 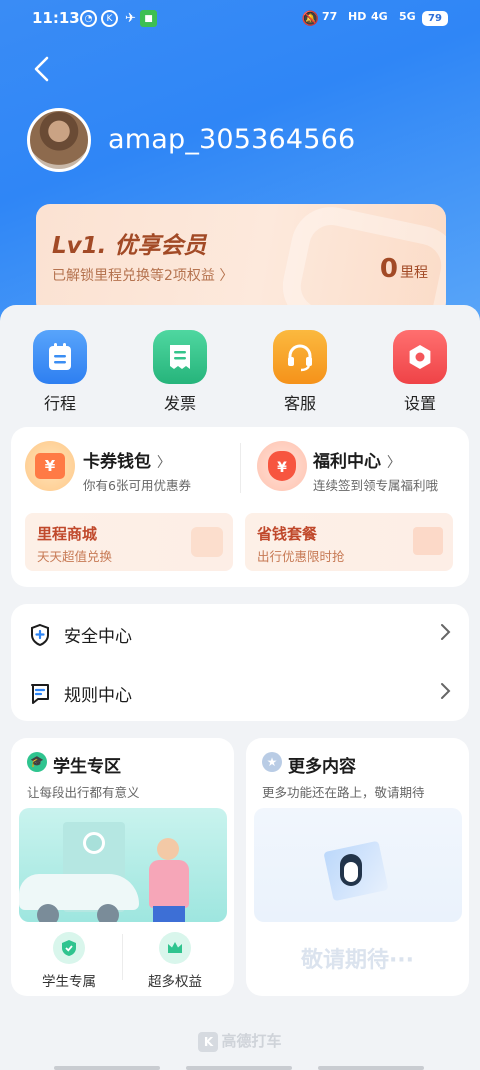 What do you see at coordinates (67, 534) in the screenshot?
I see `promo-mileage-mall-title: 里程商城` at bounding box center [67, 534].